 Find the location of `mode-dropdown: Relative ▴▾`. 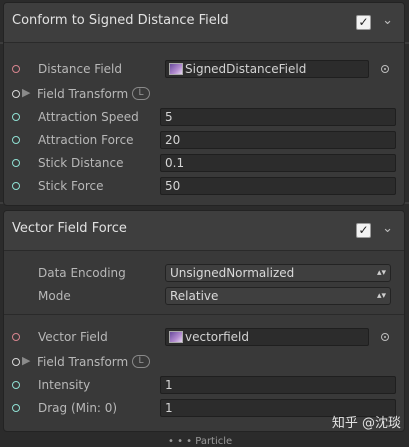

mode-dropdown: Relative ▴▾ is located at coordinates (278, 296).